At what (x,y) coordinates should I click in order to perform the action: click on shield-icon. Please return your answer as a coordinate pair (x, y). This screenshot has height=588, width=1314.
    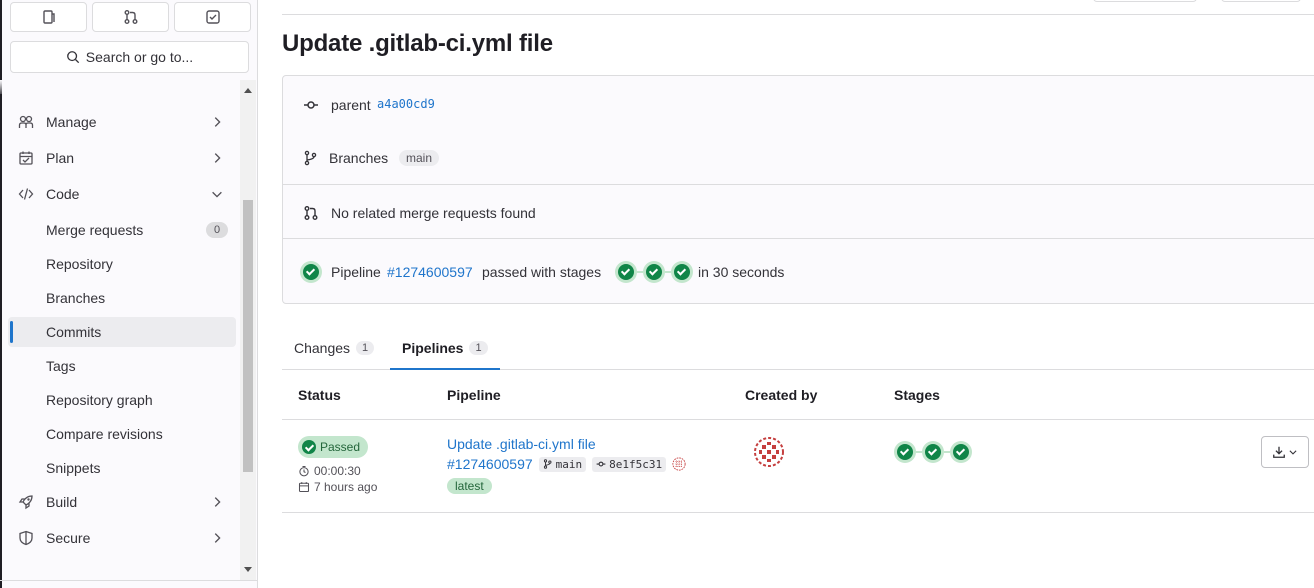
    Looking at the image, I should click on (26, 538).